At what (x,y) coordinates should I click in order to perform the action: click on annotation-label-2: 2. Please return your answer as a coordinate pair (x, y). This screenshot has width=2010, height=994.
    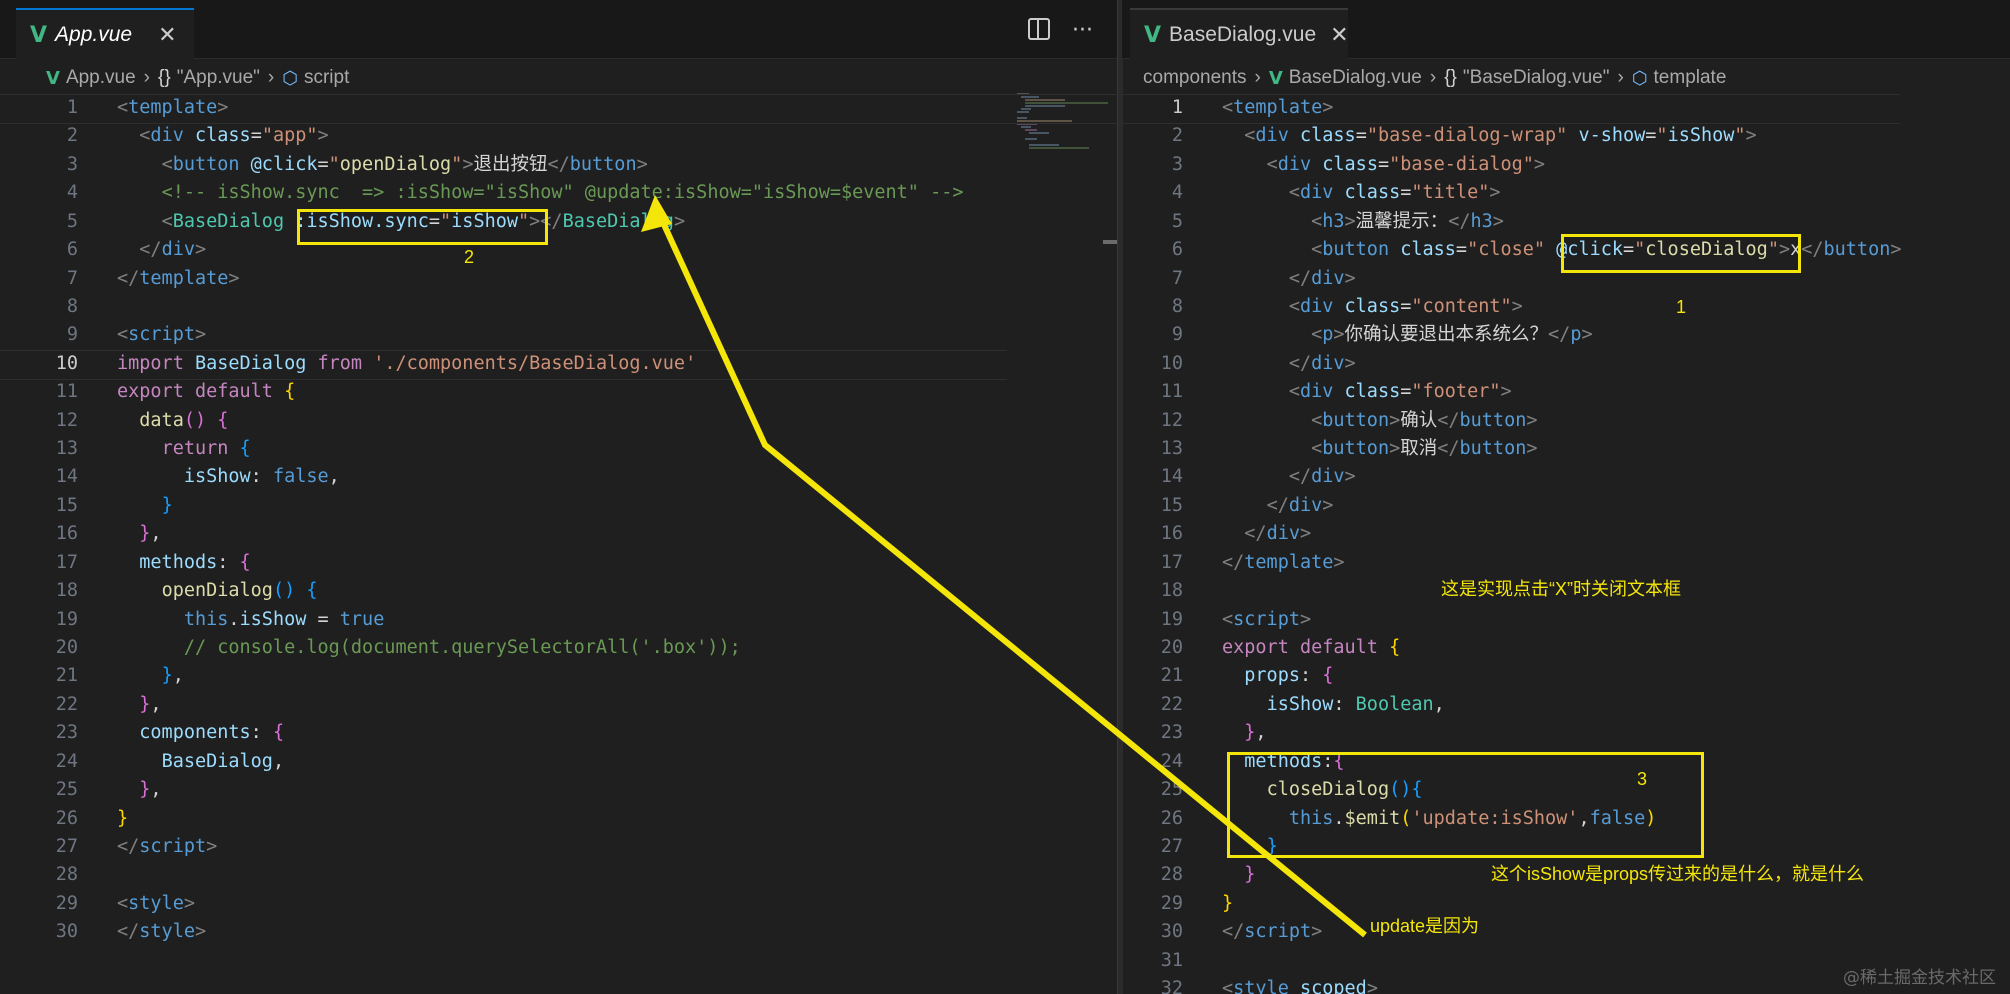
    Looking at the image, I should click on (469, 257).